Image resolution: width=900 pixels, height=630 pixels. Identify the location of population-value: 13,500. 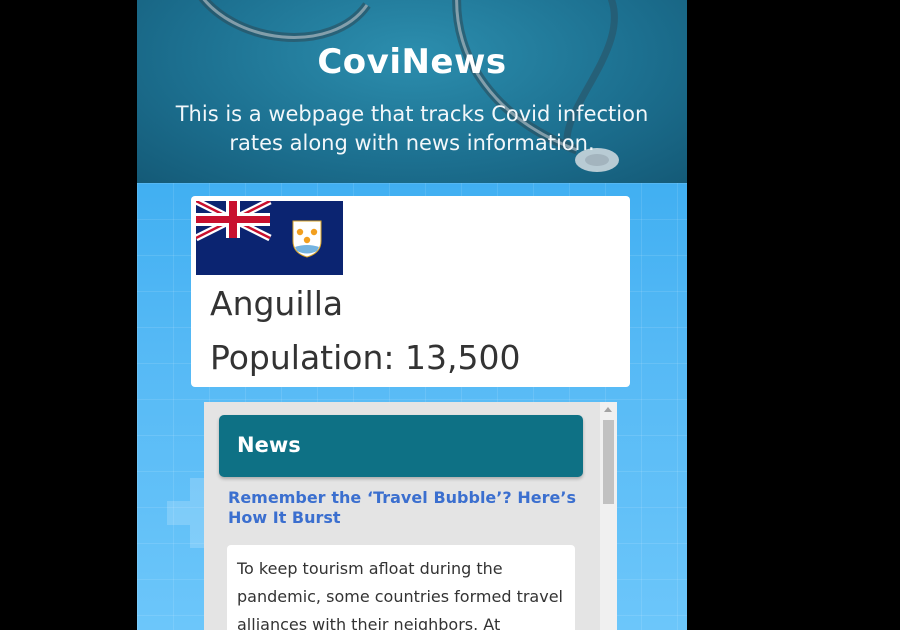
(463, 357).